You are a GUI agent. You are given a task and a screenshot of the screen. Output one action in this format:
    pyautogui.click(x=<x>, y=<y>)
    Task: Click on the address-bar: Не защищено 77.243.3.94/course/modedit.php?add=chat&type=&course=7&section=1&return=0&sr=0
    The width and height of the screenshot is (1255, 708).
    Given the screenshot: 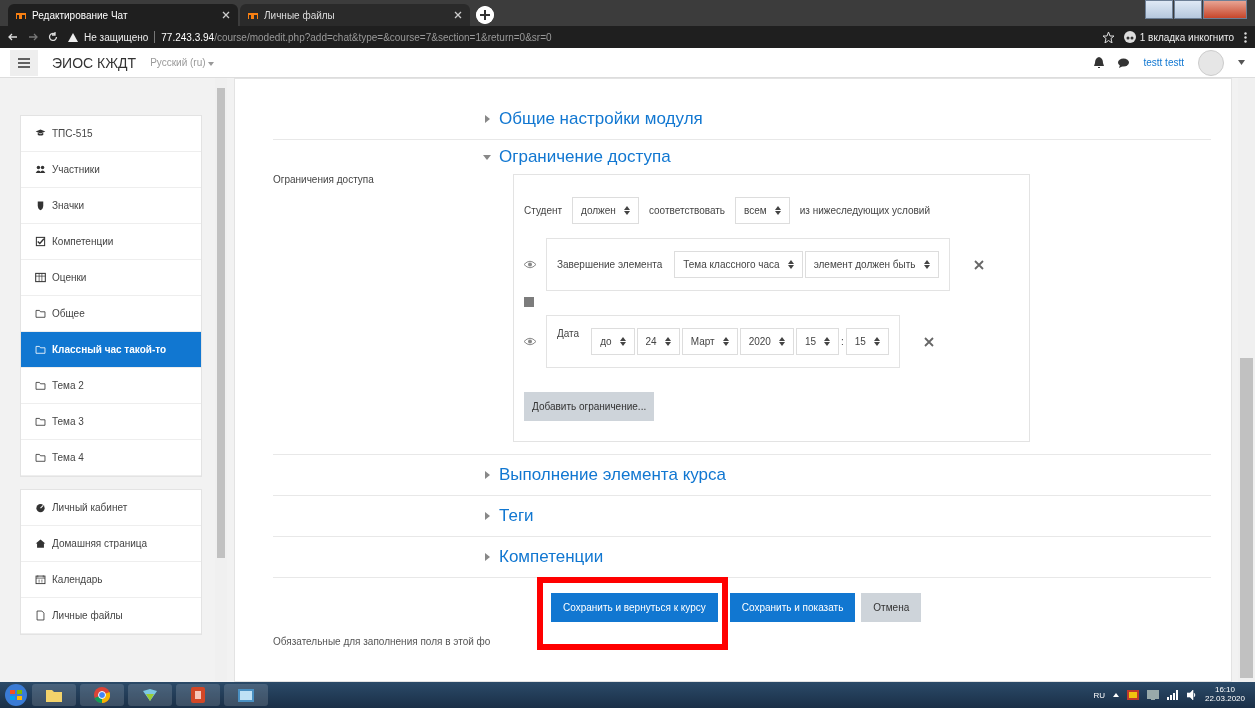 What is the action you would take?
    pyautogui.click(x=580, y=37)
    